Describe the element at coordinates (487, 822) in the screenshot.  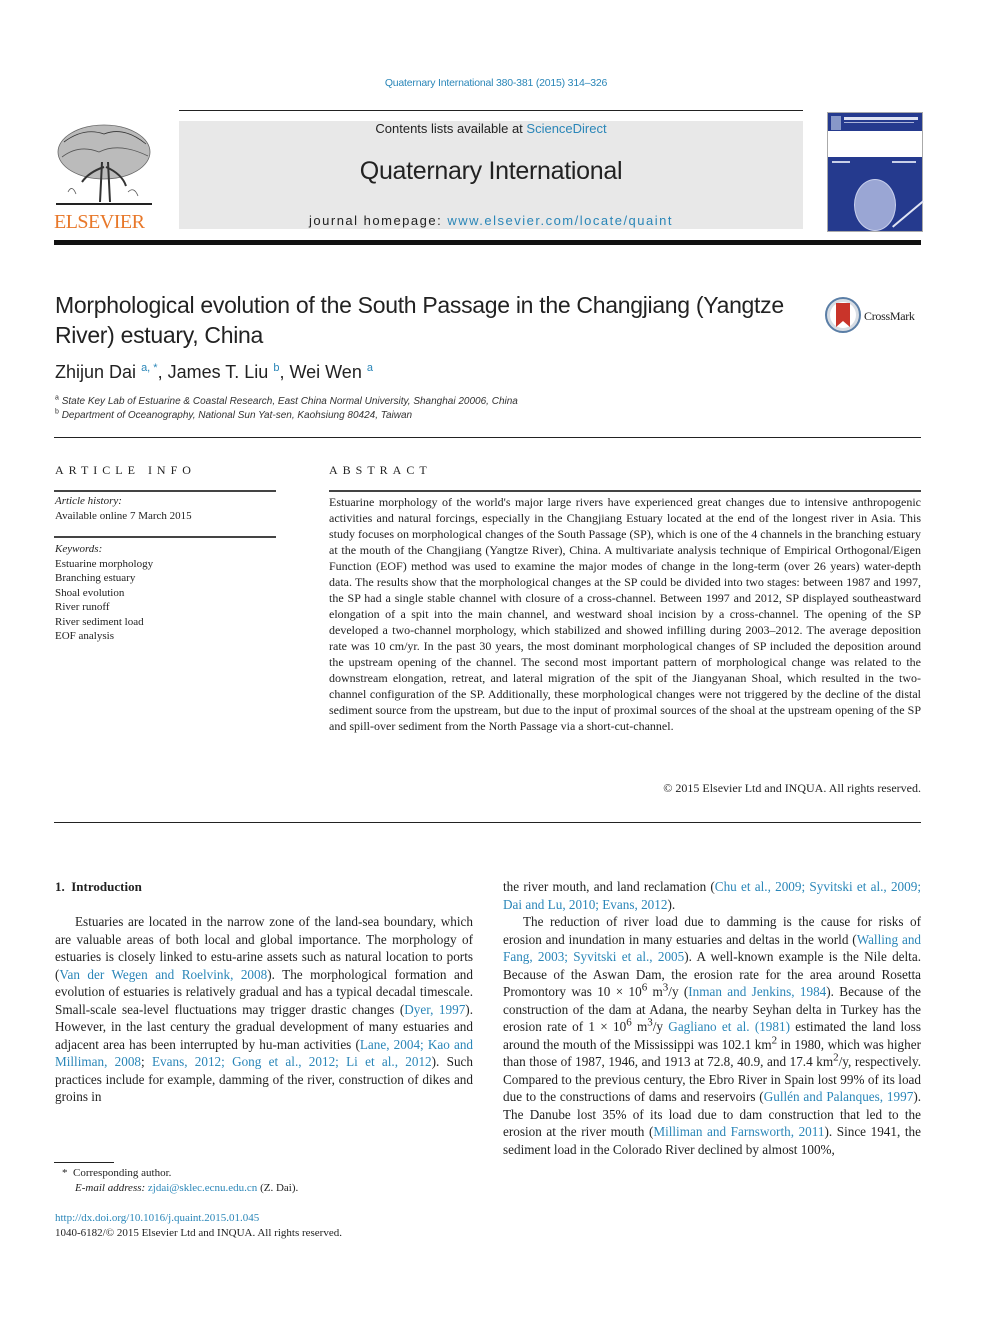
I see `abstract-bottom-rule` at that location.